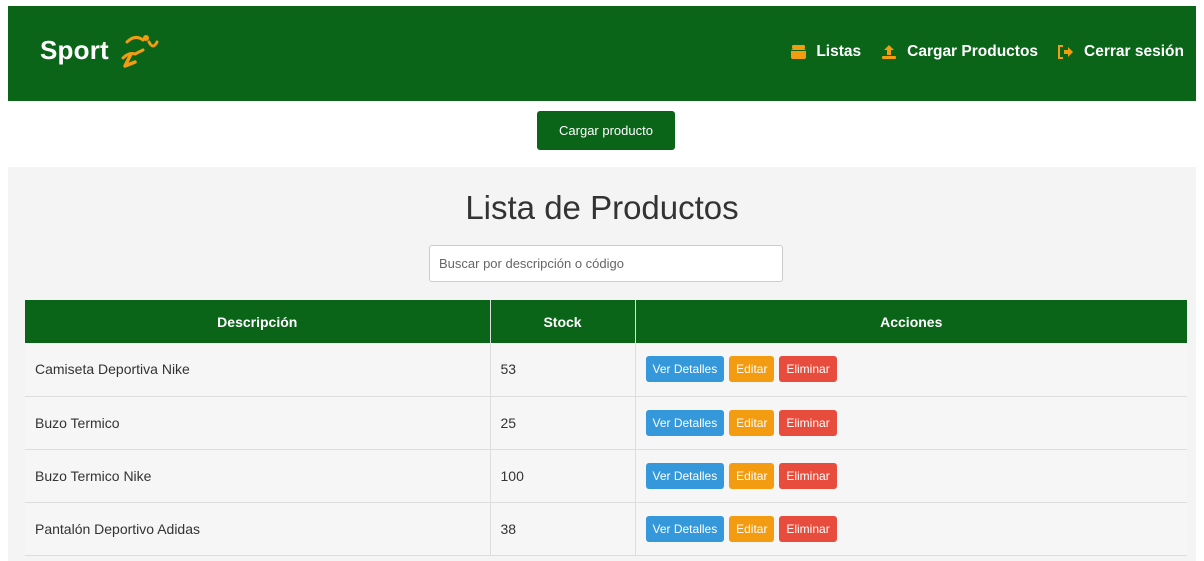  What do you see at coordinates (140, 51) in the screenshot?
I see `runner-logo-icon` at bounding box center [140, 51].